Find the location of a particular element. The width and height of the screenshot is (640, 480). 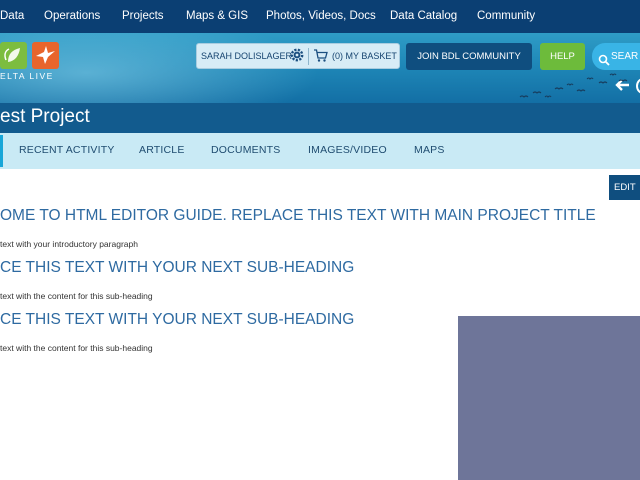

join-community-button: JOIN BDL COMMUNITY is located at coordinates (469, 56).